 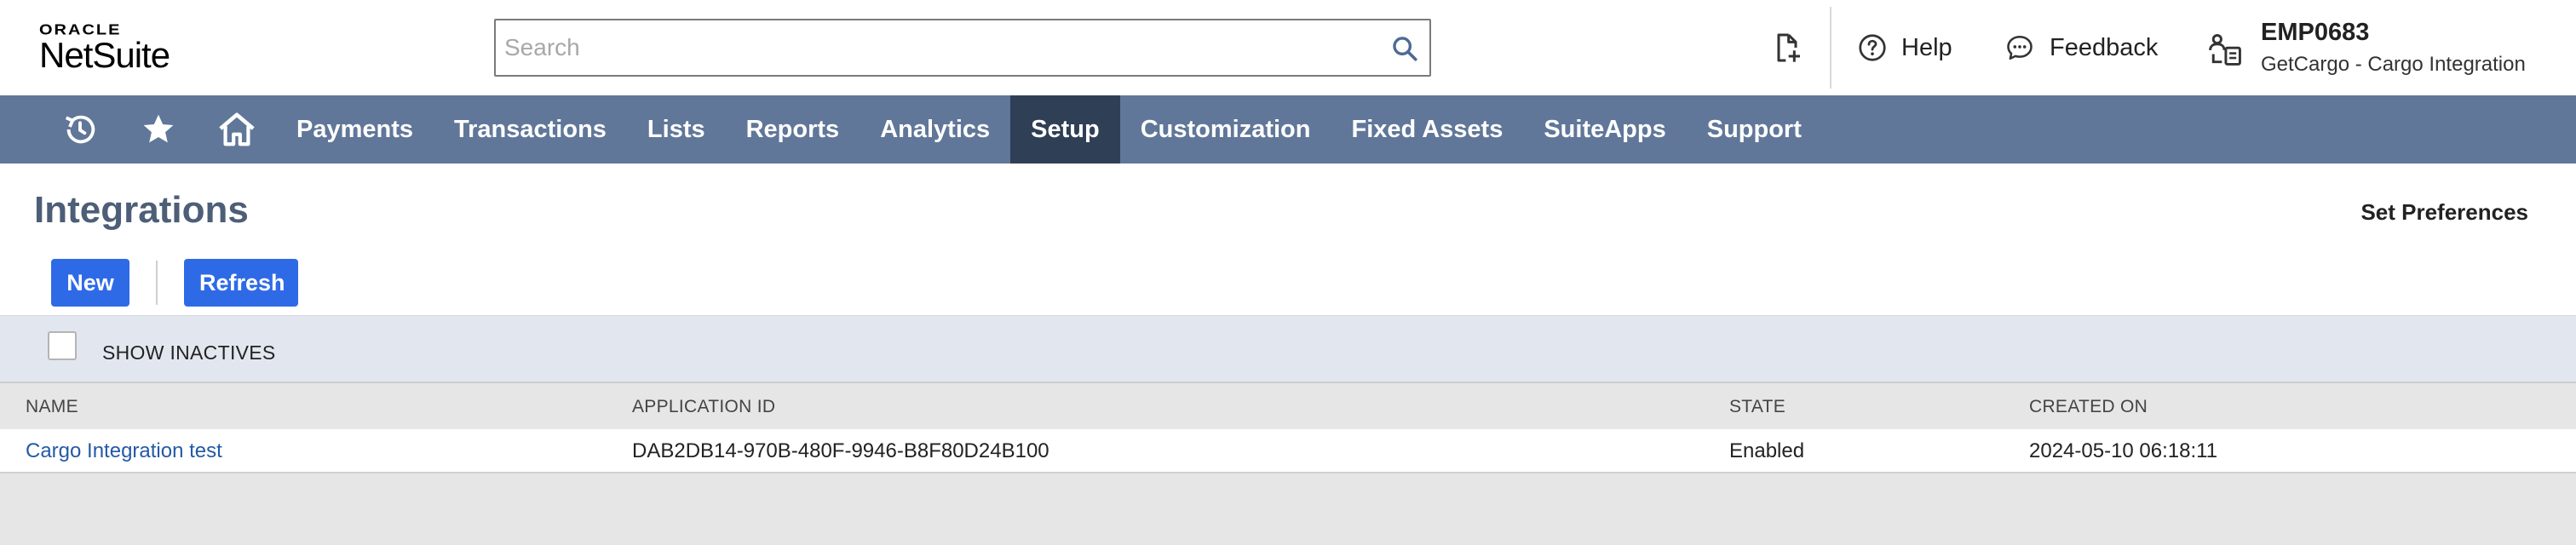 I want to click on nav-payments: Payments, so click(x=355, y=129).